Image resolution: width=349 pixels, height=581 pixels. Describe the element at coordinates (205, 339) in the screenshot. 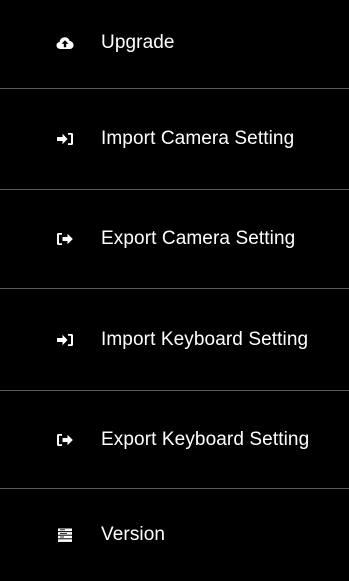

I see `menu-item-label: Import Keyboard Setting` at that location.